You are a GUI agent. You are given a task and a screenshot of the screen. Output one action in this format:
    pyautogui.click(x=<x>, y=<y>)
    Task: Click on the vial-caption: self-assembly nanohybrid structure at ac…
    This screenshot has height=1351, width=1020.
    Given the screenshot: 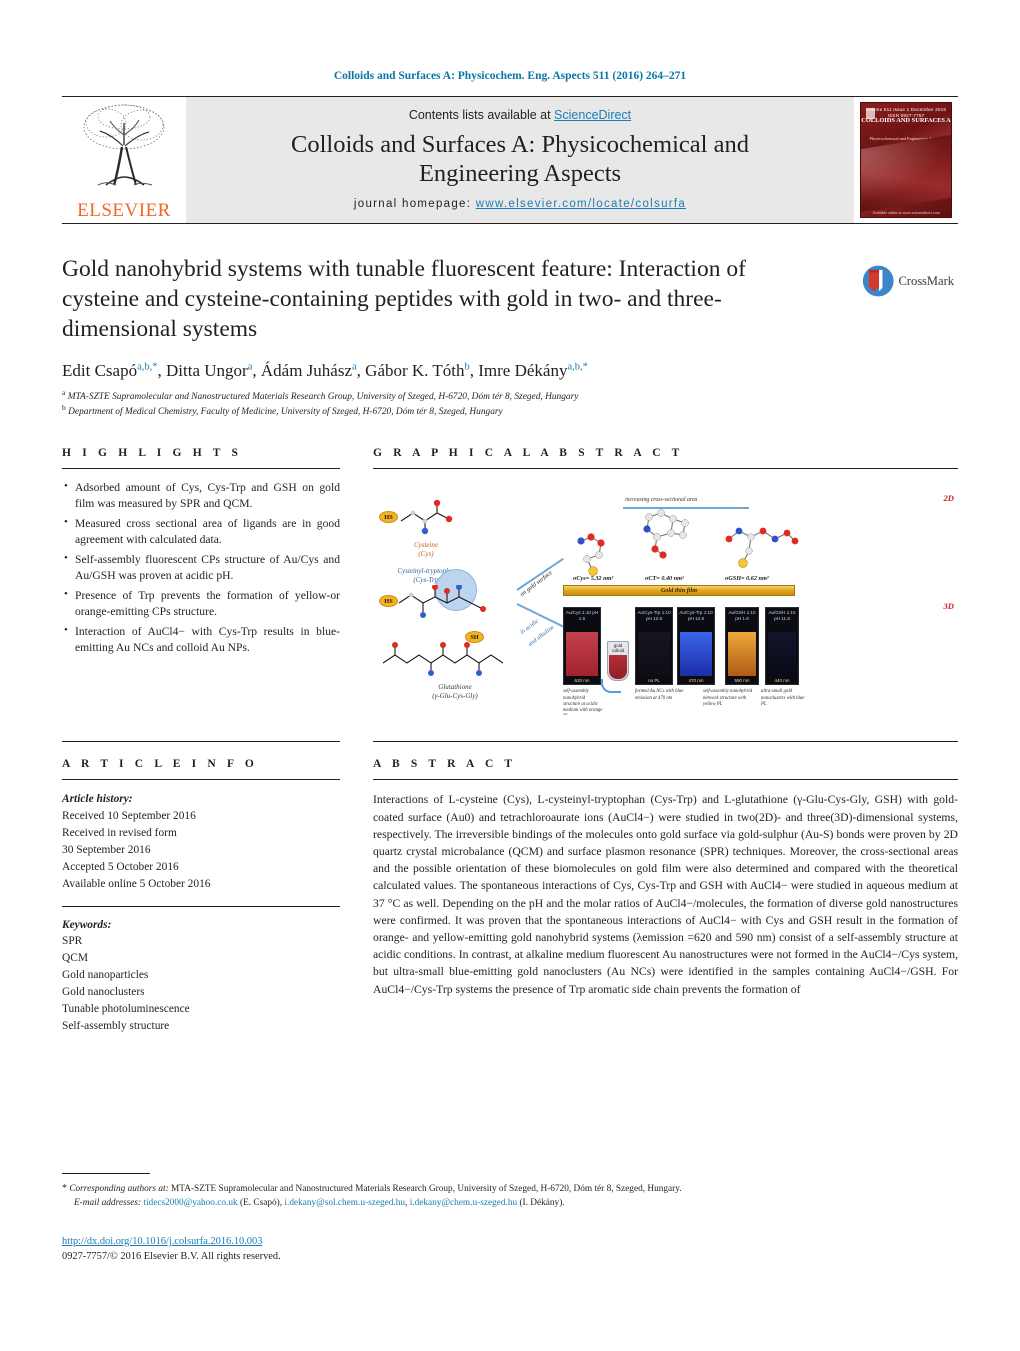 What is the action you would take?
    pyautogui.click(x=583, y=702)
    